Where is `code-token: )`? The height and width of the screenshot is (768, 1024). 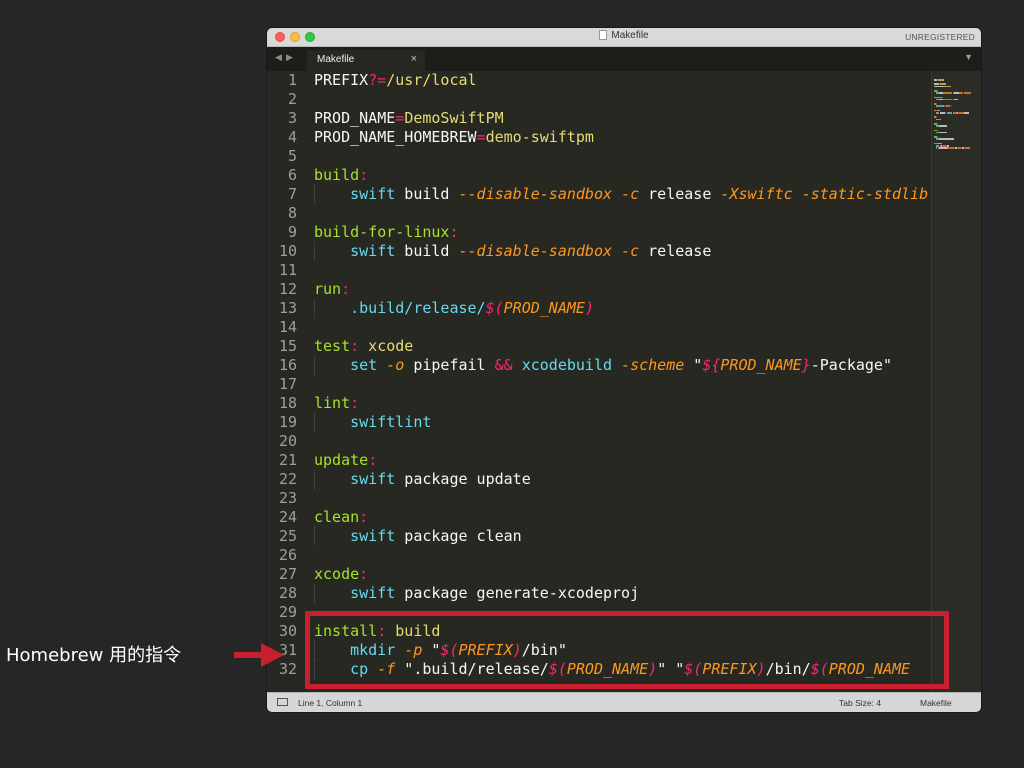 code-token: ) is located at coordinates (589, 308).